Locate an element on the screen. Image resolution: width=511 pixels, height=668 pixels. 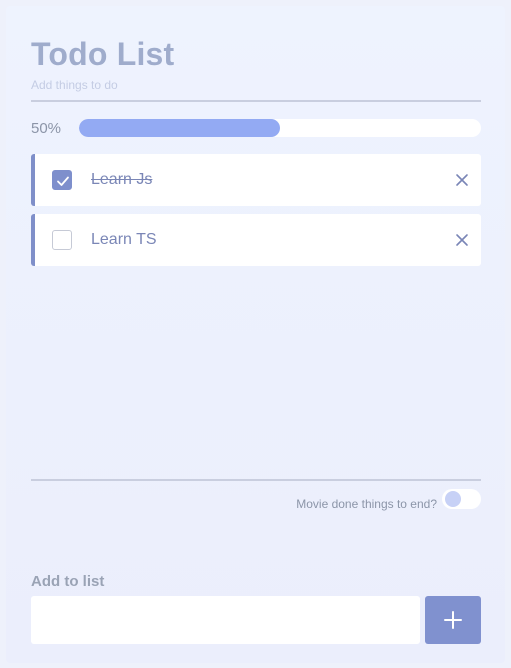
todo-text: Learn Js is located at coordinates (122, 179).